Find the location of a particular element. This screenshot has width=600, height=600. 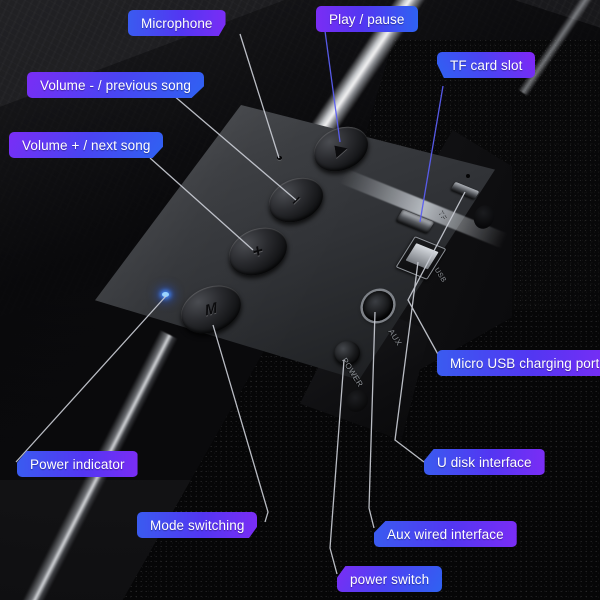

callout-power-switch: power switch is located at coordinates (390, 579).